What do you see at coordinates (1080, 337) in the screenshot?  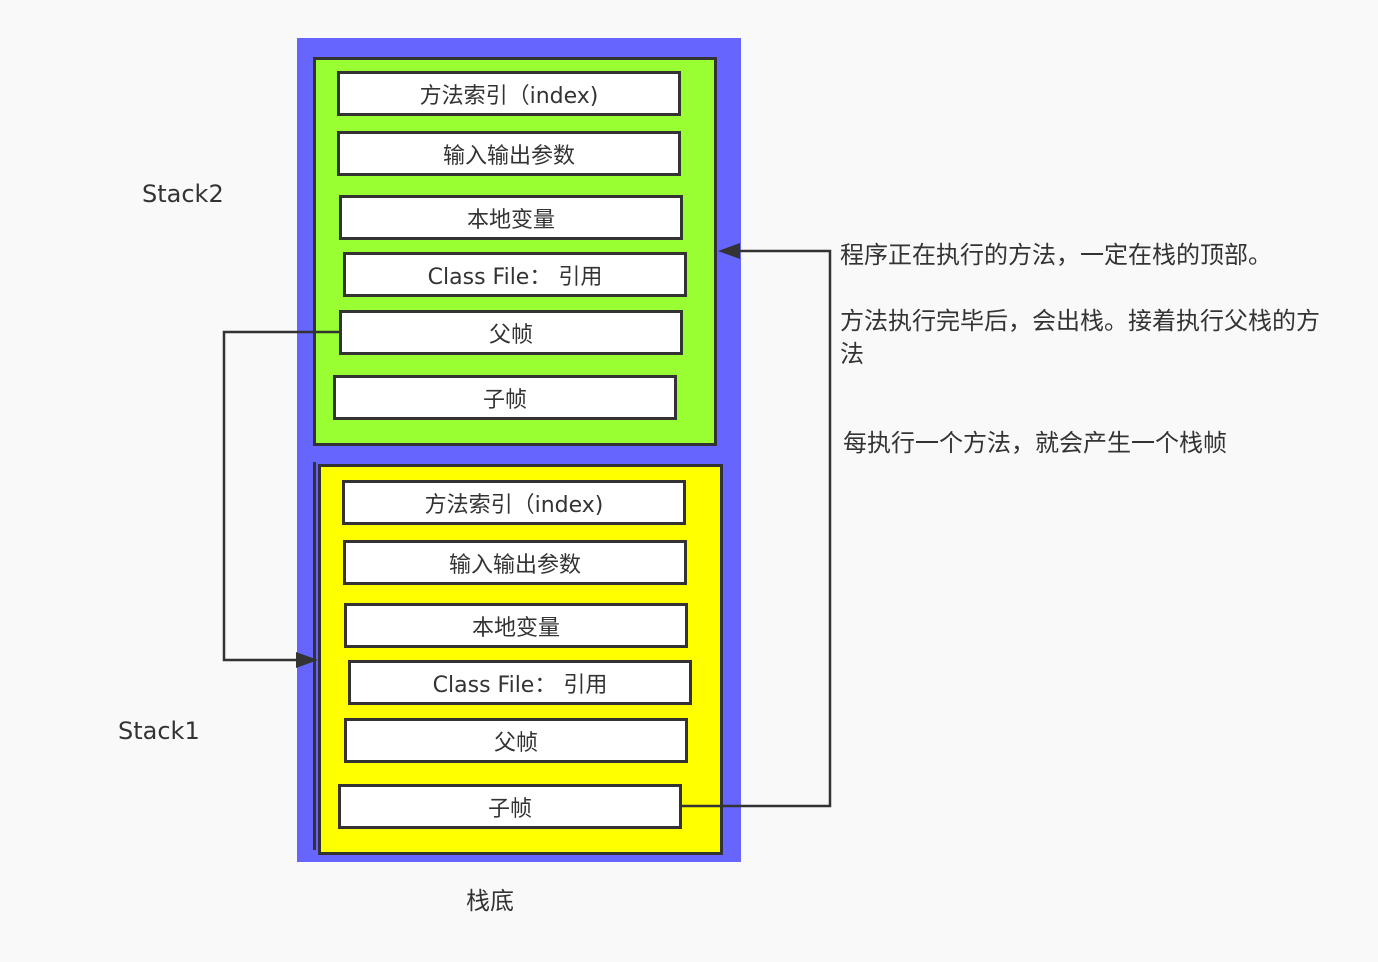 I see `note-pop-stack: 方法执行完毕后，会出栈。接着执行父栈的方法` at bounding box center [1080, 337].